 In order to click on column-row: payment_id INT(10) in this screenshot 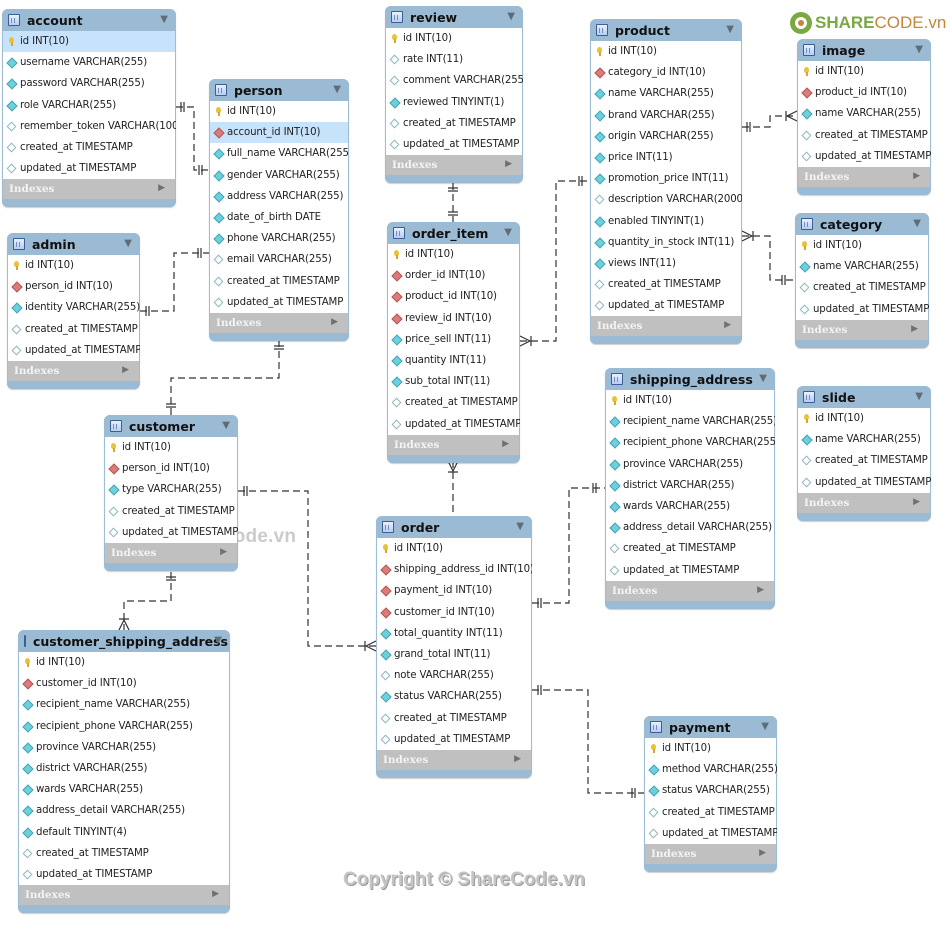, I will do `click(454, 590)`.